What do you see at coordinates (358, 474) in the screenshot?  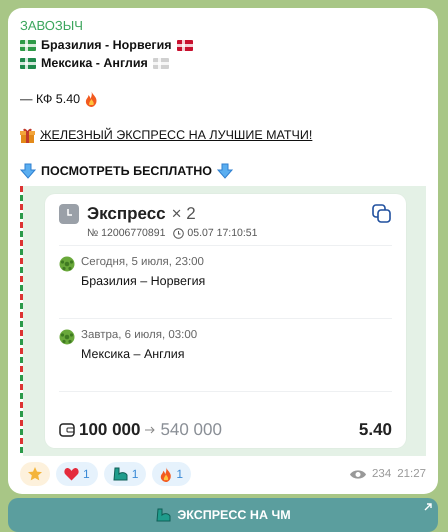 I see `eye-icon` at bounding box center [358, 474].